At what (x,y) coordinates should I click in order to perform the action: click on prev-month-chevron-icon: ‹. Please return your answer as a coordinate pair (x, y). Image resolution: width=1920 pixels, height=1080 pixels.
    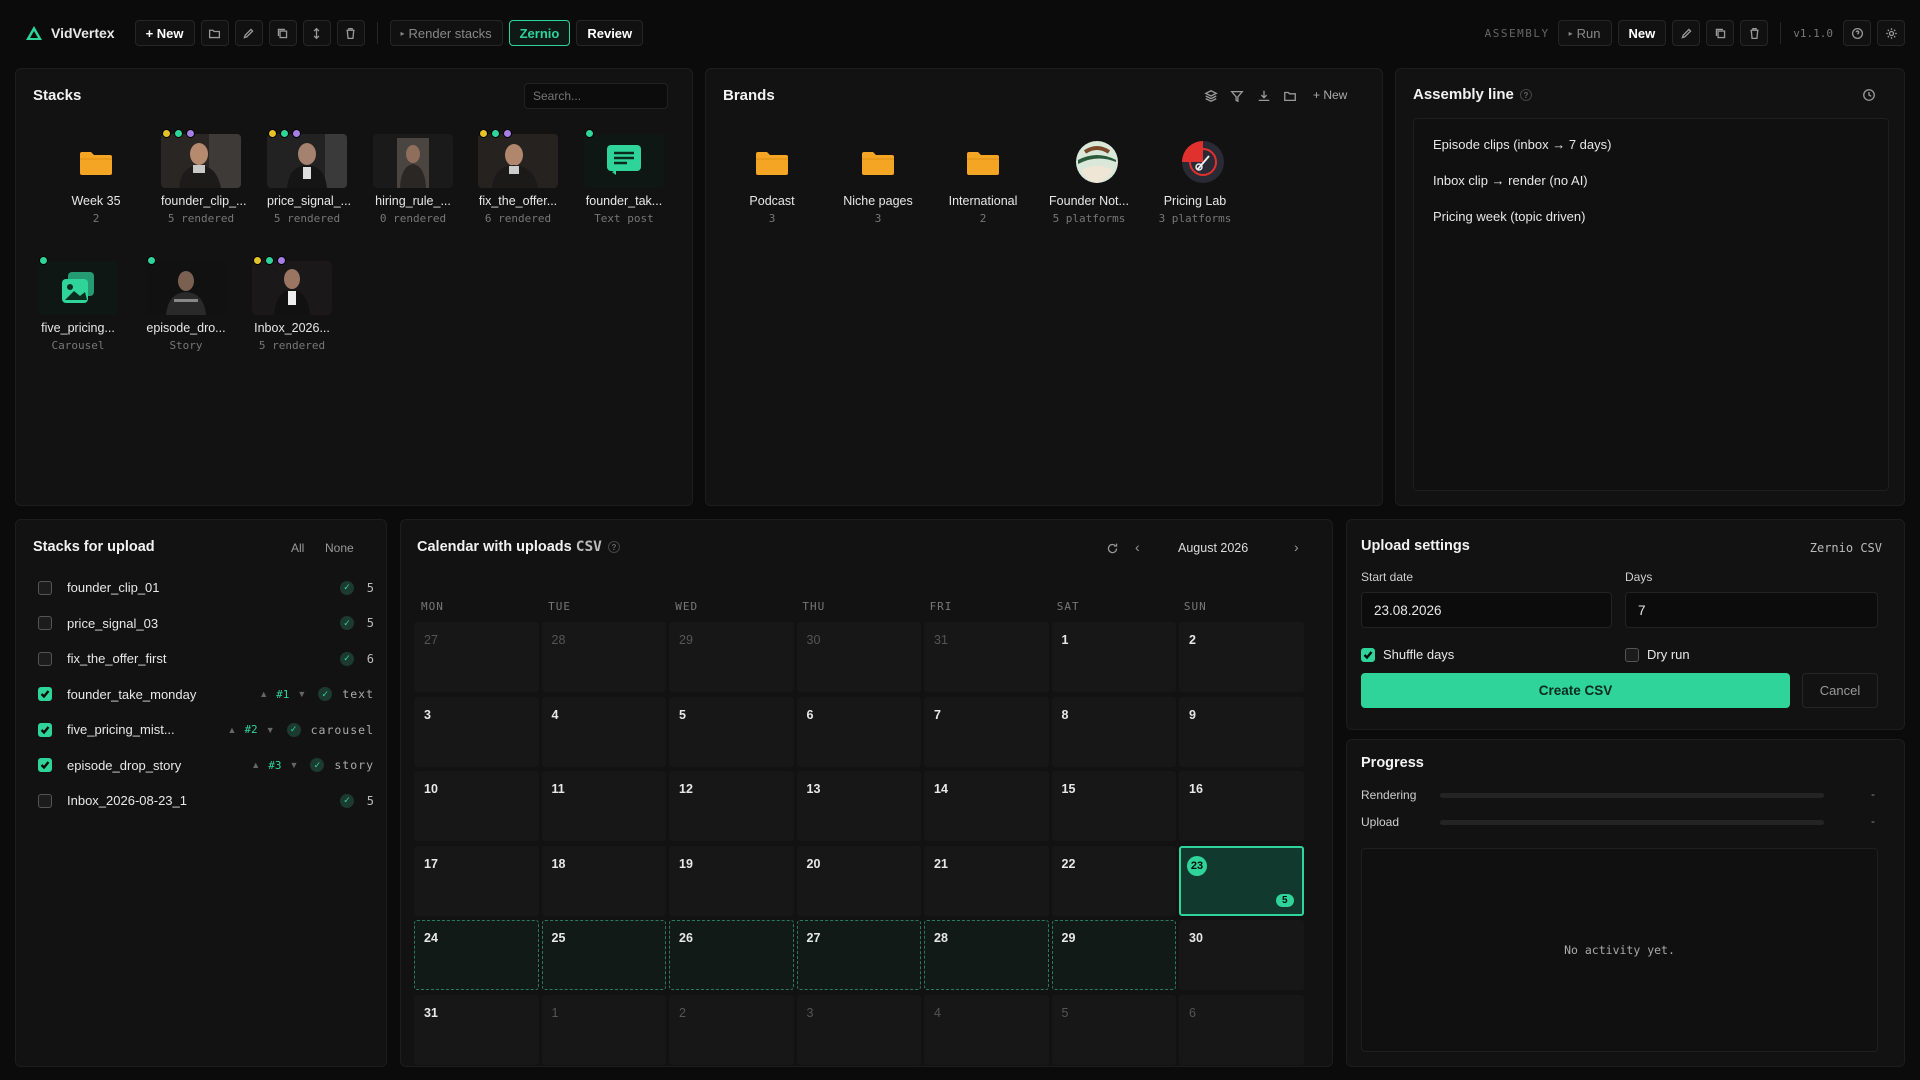
    Looking at the image, I should click on (1137, 547).